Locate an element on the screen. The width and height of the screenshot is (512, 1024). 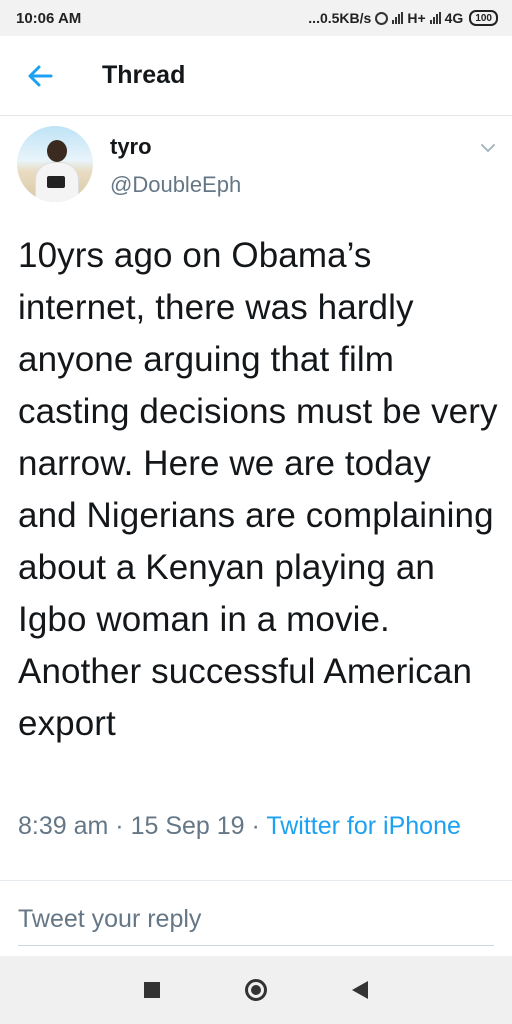
system-nav-bar is located at coordinates (256, 990).